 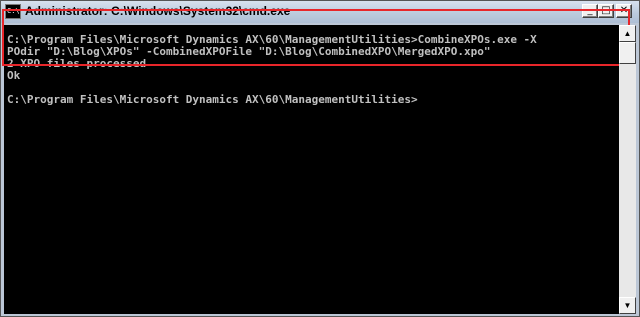 What do you see at coordinates (627, 169) in the screenshot?
I see `vertical-scrollbar: ▲ ▼` at bounding box center [627, 169].